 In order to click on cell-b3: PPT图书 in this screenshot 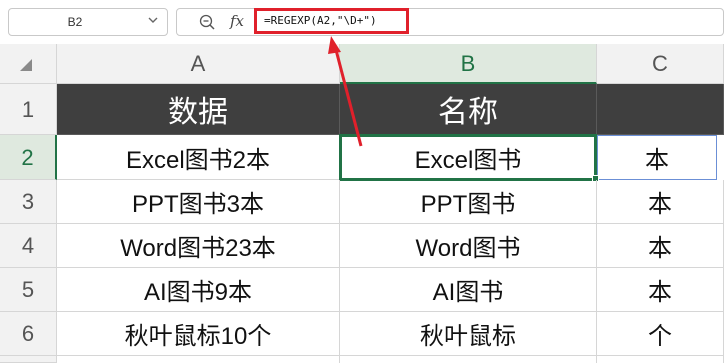, I will do `click(468, 202)`.